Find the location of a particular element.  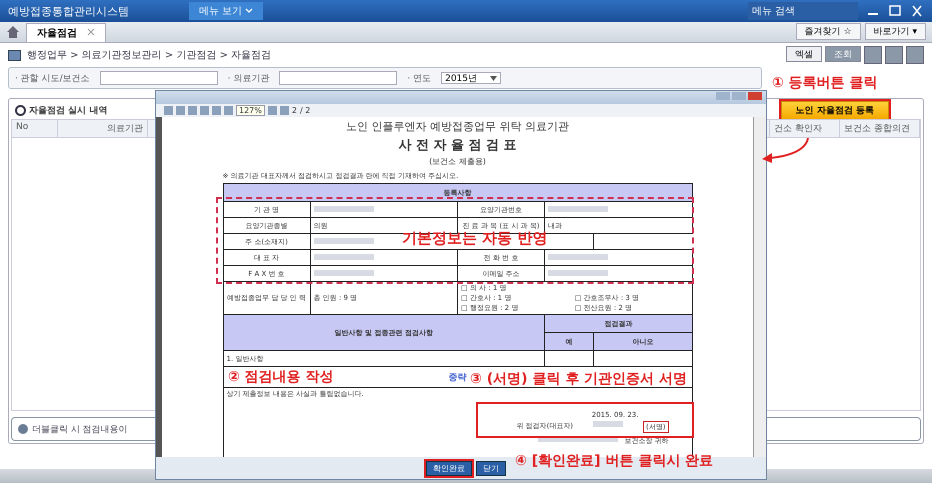

panel-title: 자율점검 실시 내역 is located at coordinates (68, 110).